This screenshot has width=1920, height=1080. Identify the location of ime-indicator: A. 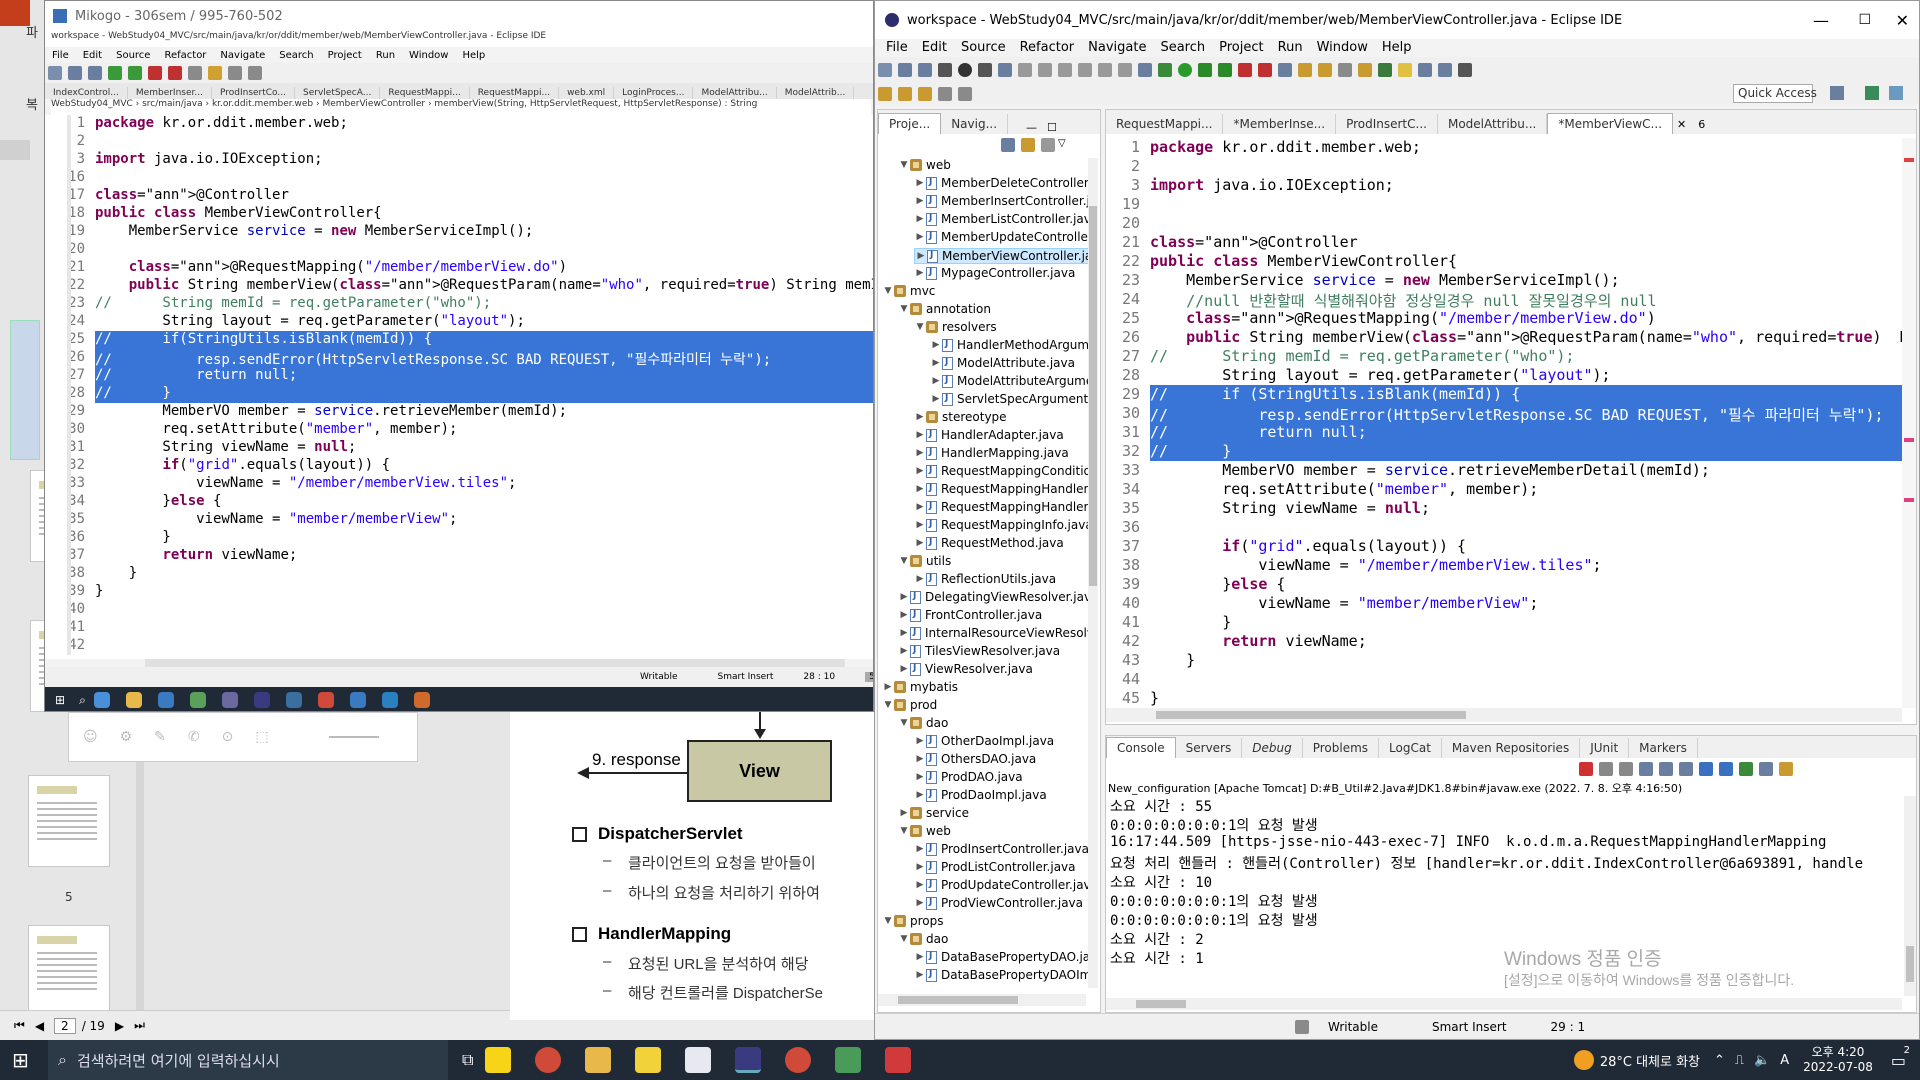
(1784, 1060).